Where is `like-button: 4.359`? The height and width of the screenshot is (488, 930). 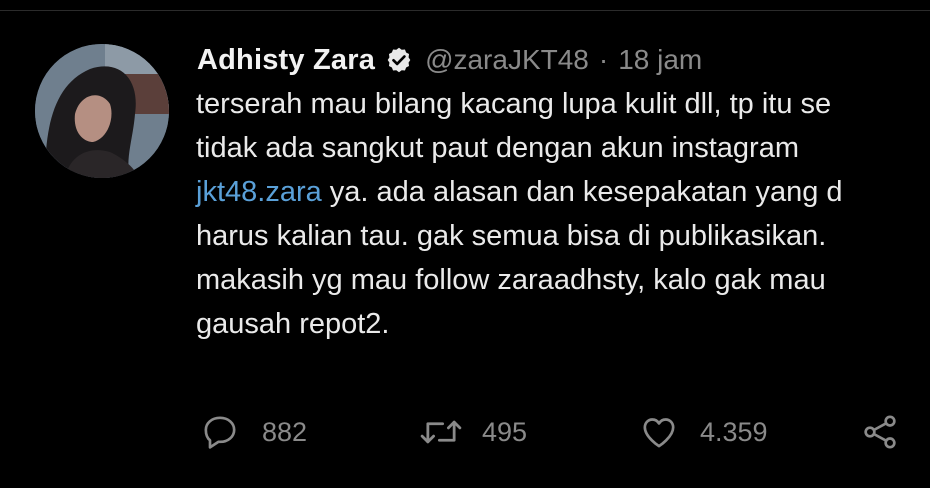
like-button: 4.359 is located at coordinates (703, 432).